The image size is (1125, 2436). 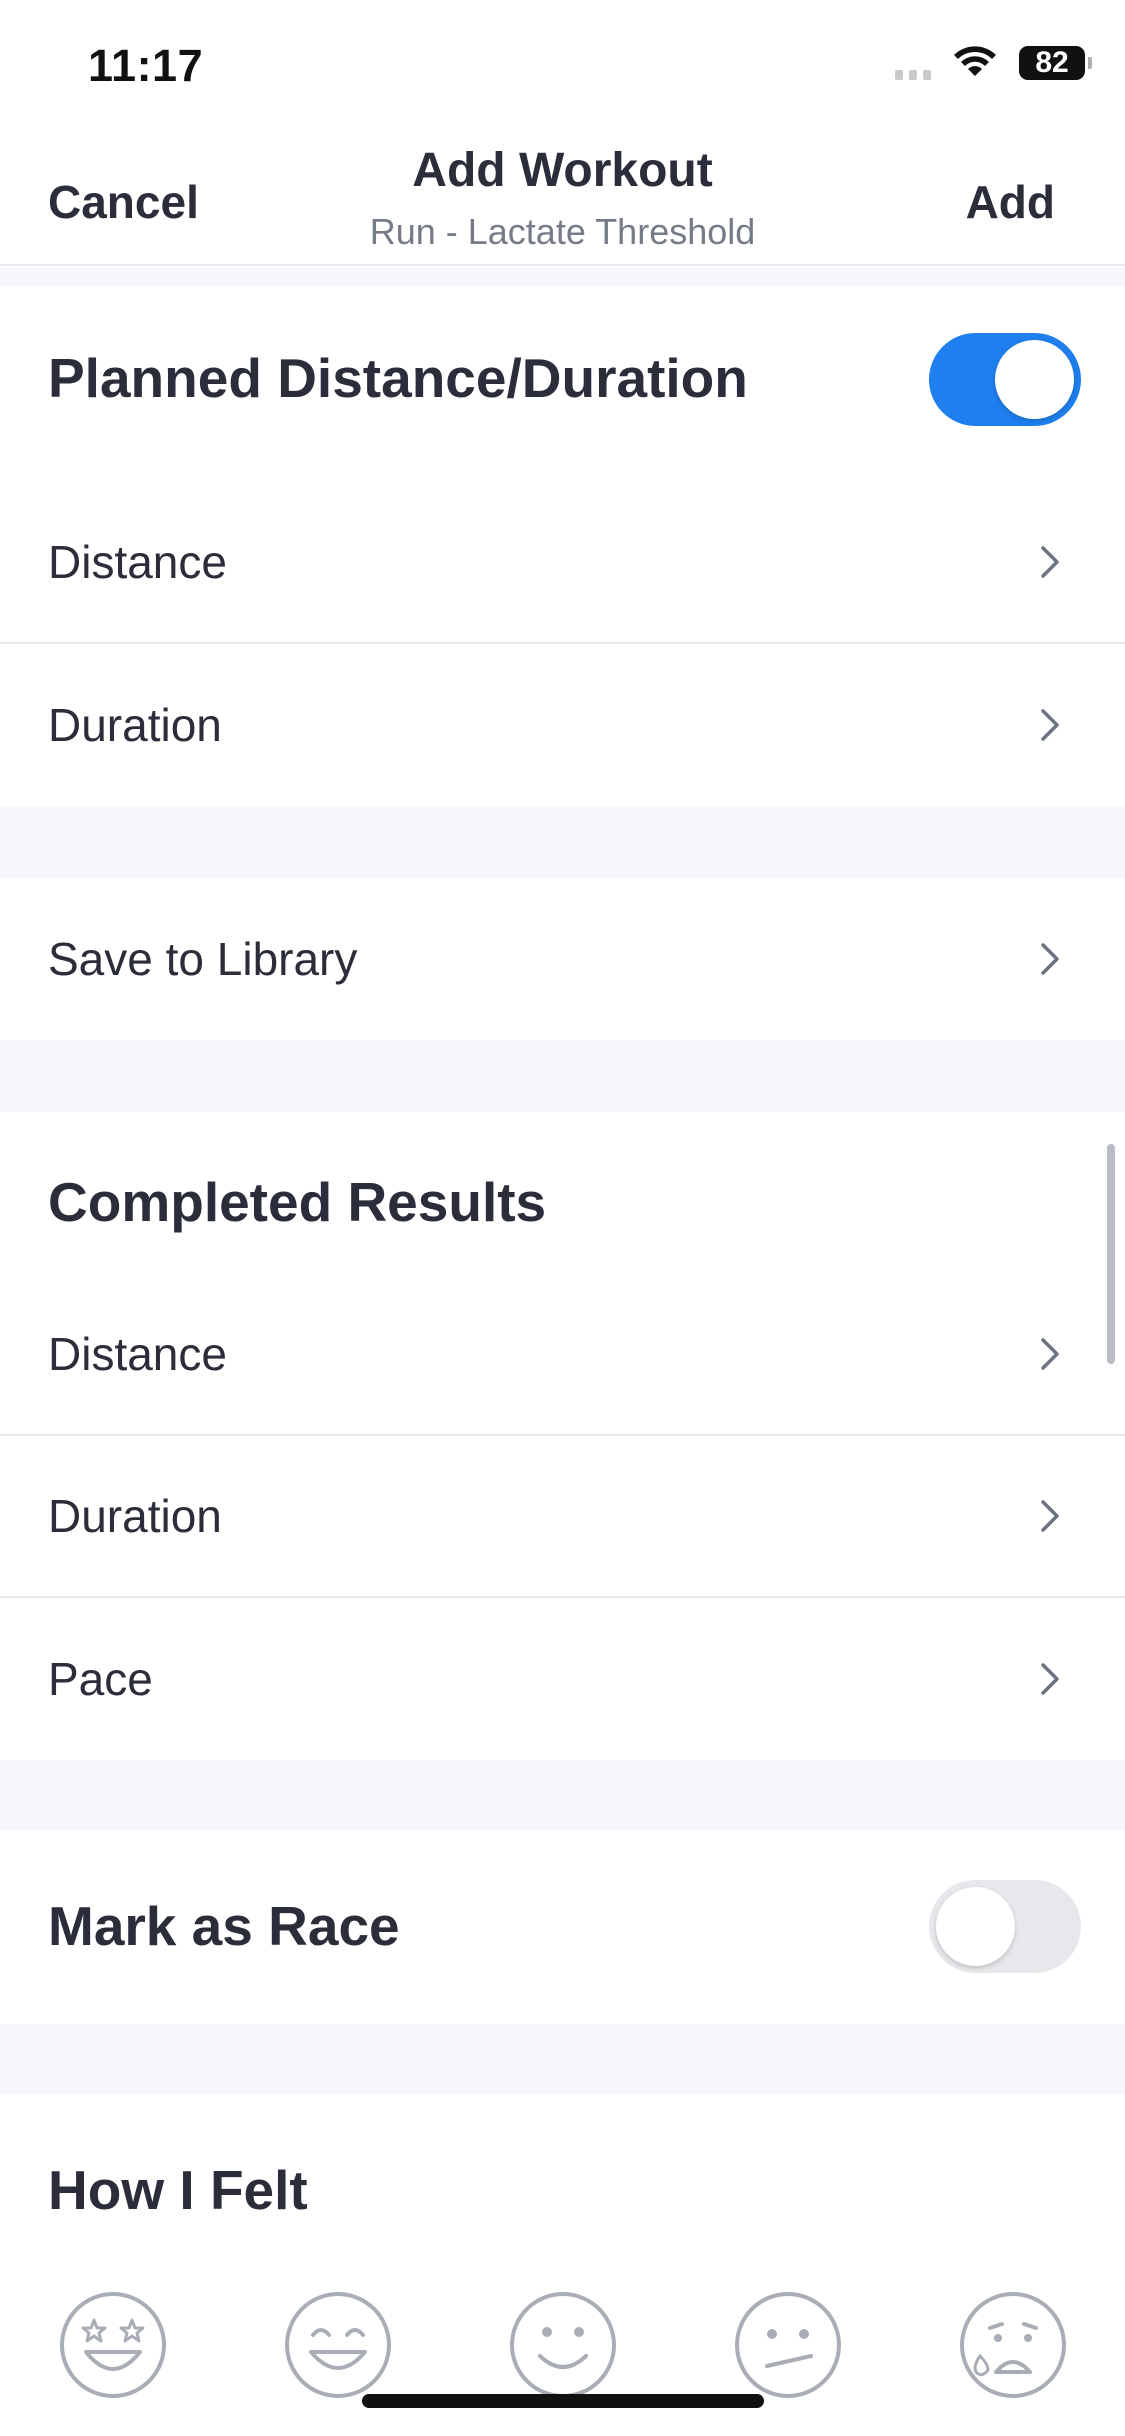 I want to click on smiling-face-icon, so click(x=563, y=2345).